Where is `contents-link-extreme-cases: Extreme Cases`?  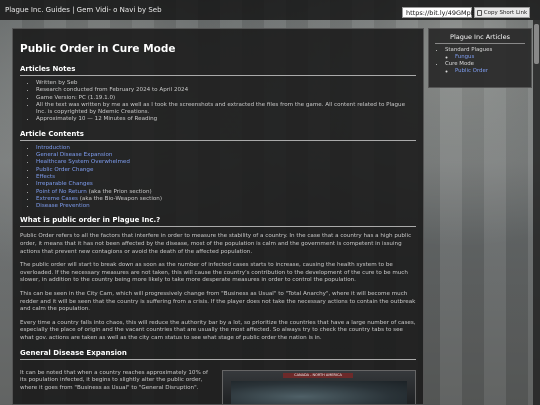 contents-link-extreme-cases: Extreme Cases is located at coordinates (57, 199).